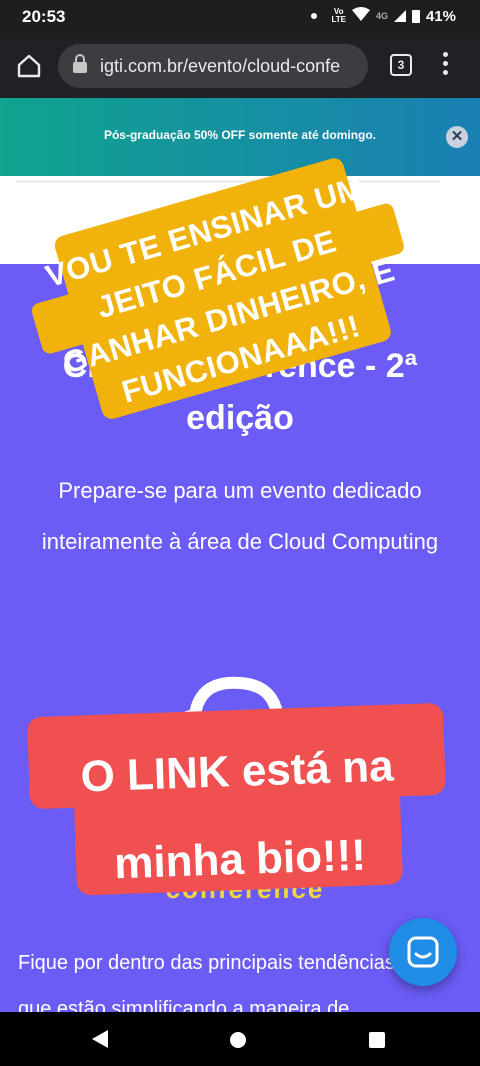  Describe the element at coordinates (415, 16) in the screenshot. I see `battery-icon` at that location.